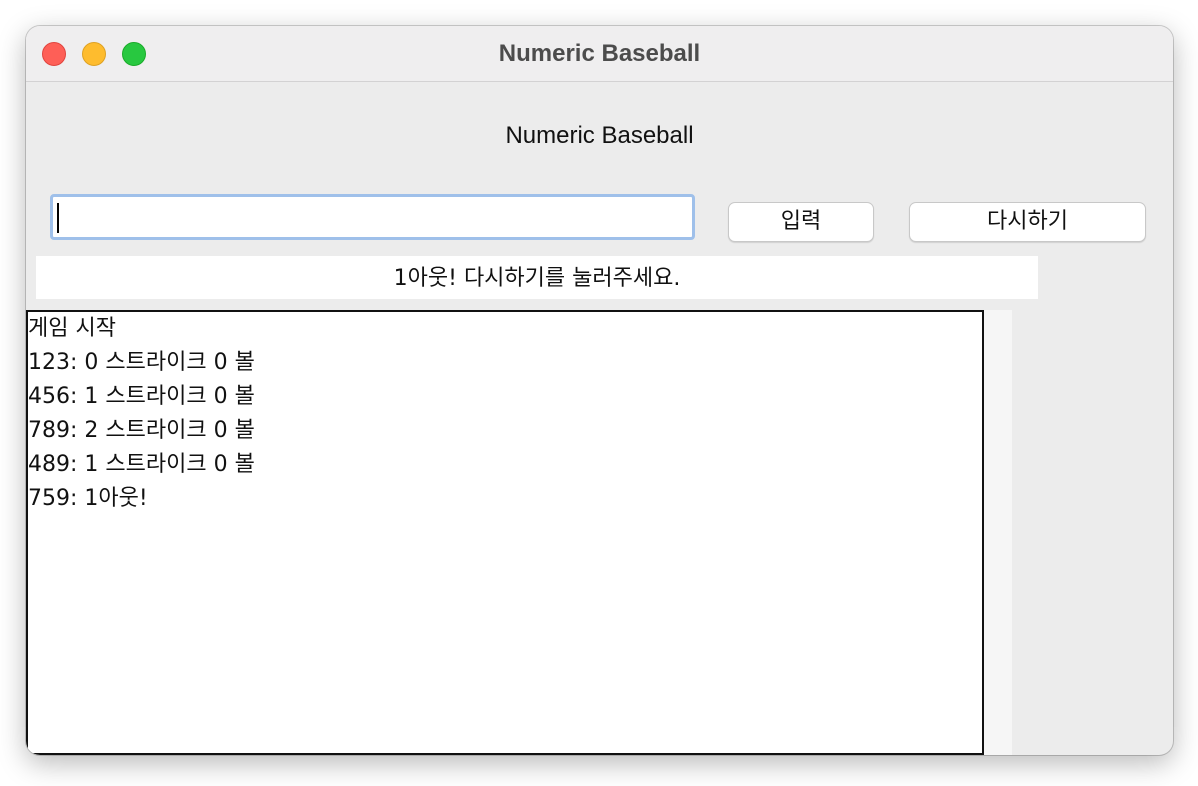  What do you see at coordinates (801, 222) in the screenshot?
I see `submit-button: 입력` at bounding box center [801, 222].